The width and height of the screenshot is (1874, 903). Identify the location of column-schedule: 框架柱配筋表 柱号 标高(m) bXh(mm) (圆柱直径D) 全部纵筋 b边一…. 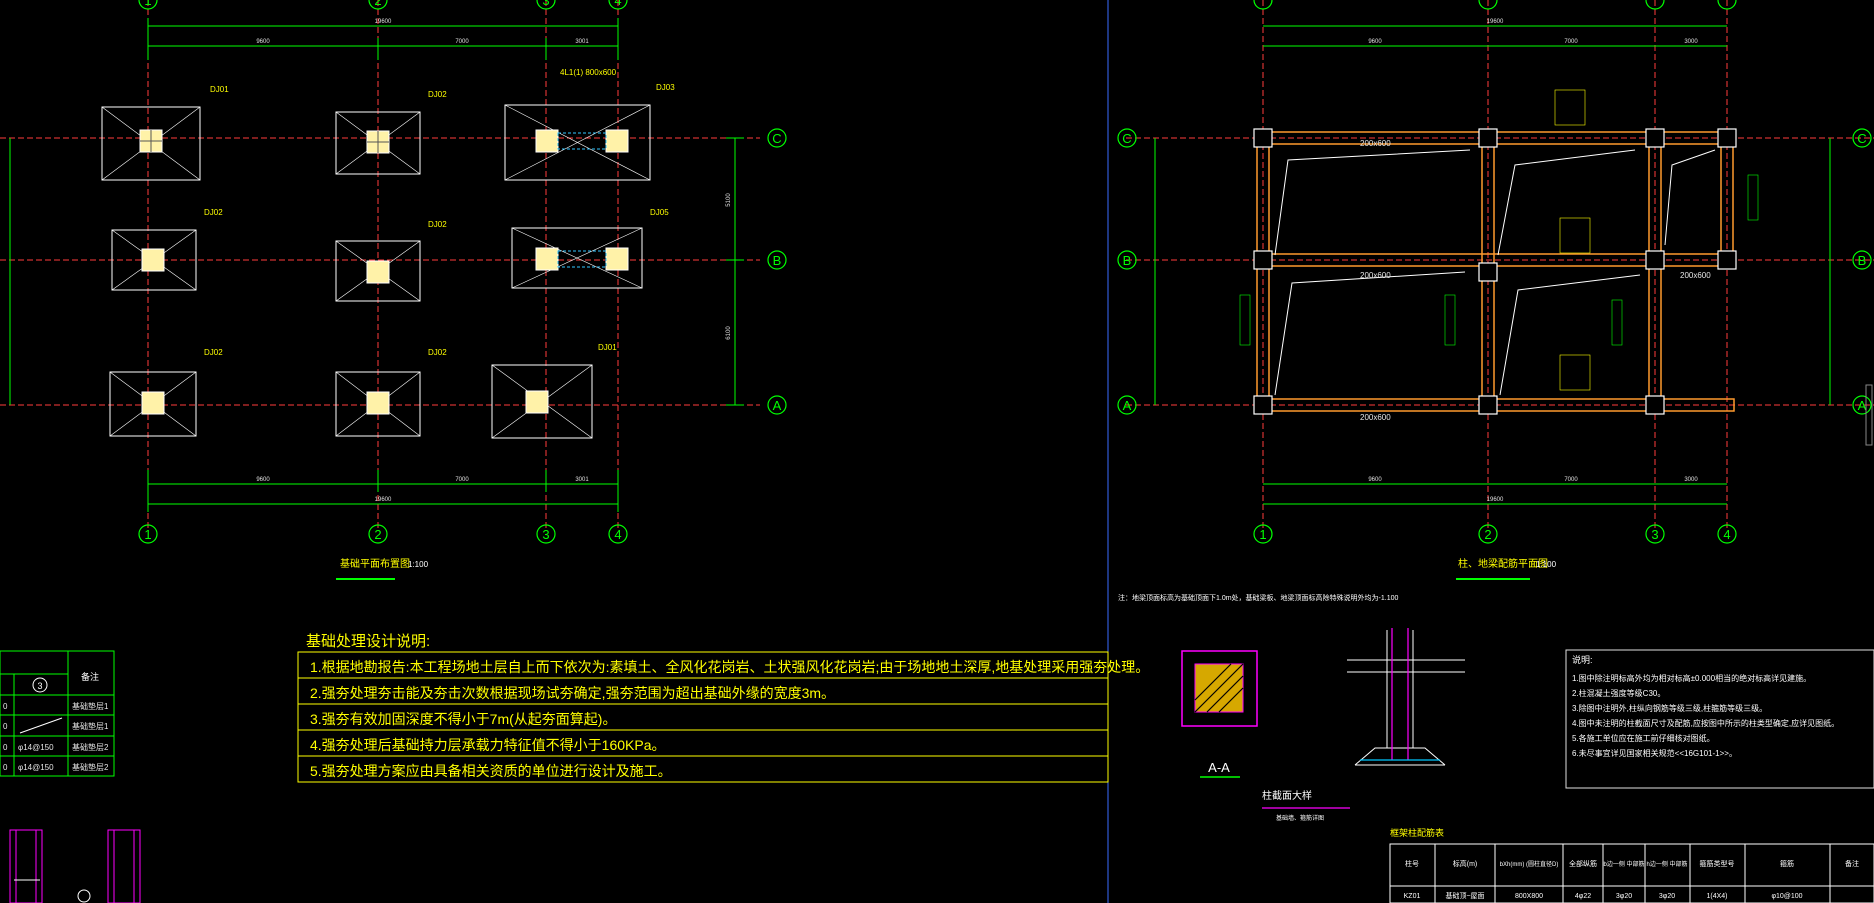
(1631, 865).